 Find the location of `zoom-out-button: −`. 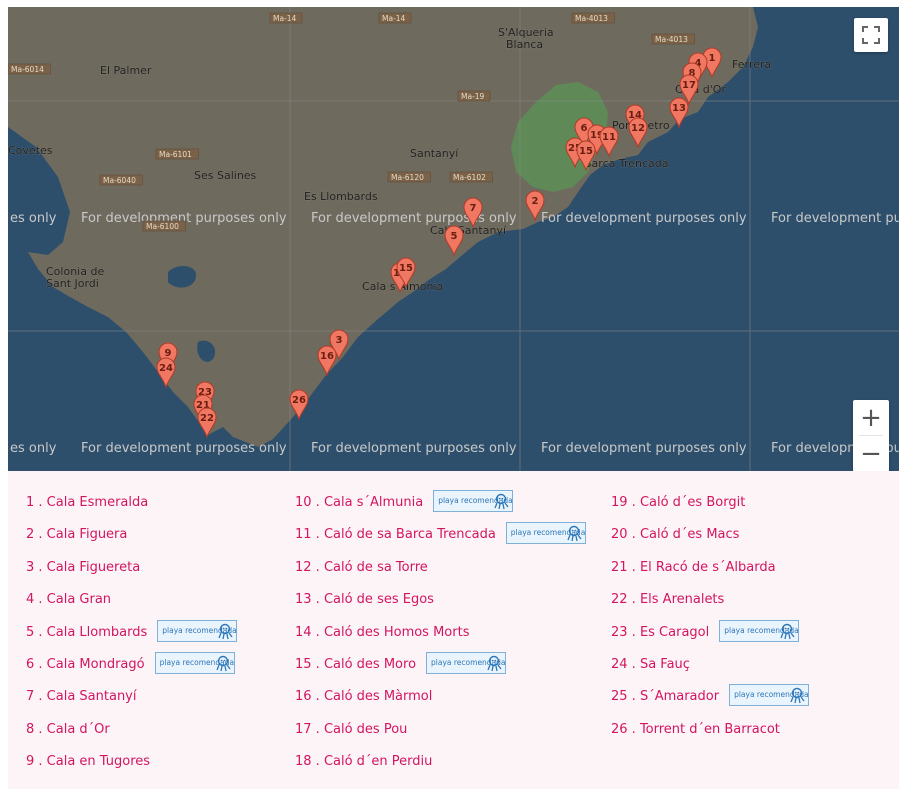

zoom-out-button: − is located at coordinates (871, 453).